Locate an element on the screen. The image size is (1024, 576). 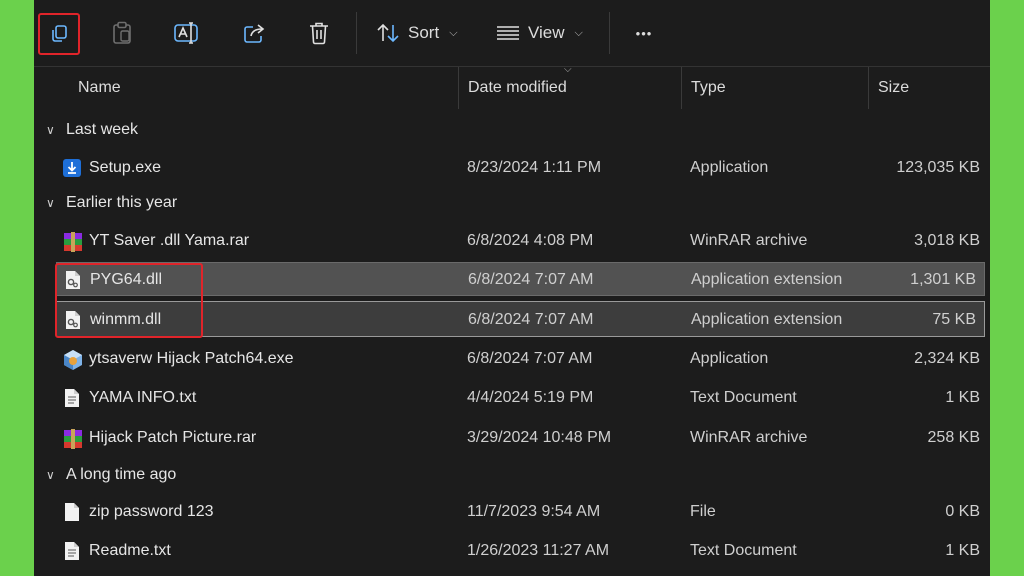
more-icon: ••• is located at coordinates (644, 33).